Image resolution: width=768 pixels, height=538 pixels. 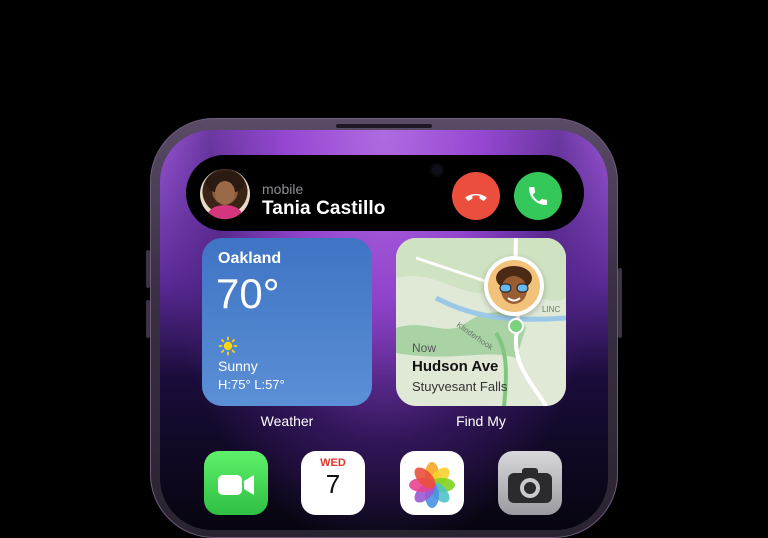 What do you see at coordinates (437, 170) in the screenshot?
I see `front-camera-icon` at bounding box center [437, 170].